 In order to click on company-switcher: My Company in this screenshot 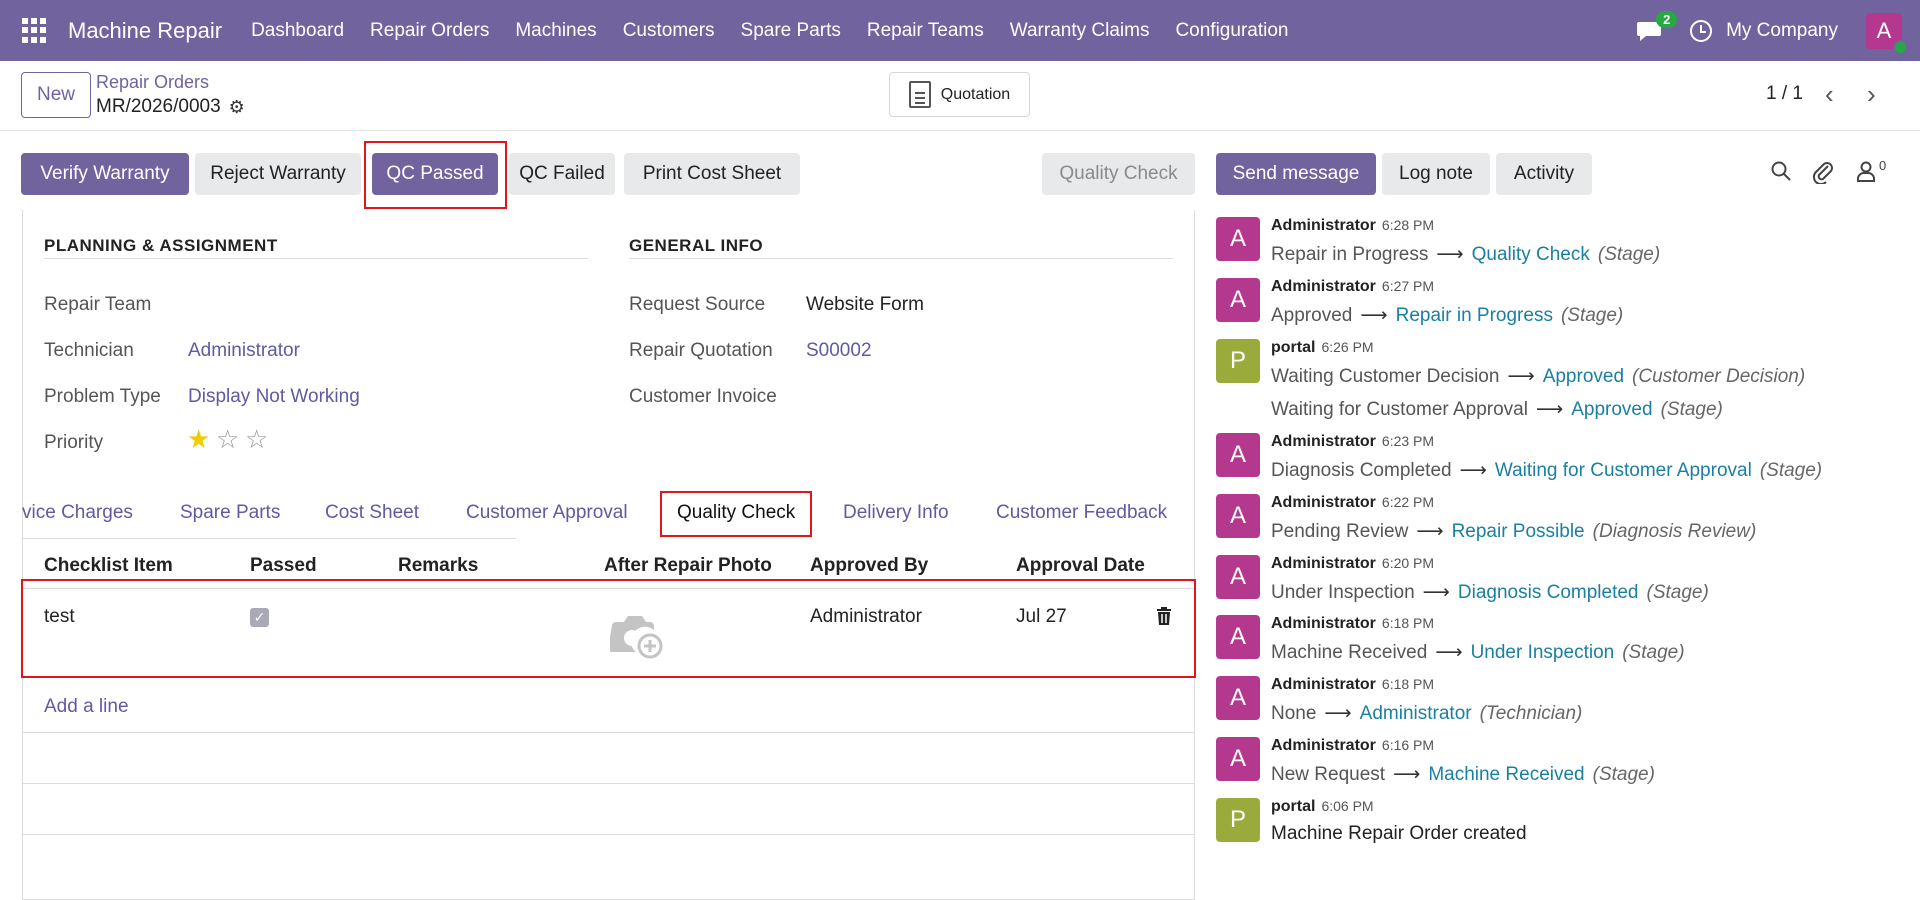, I will do `click(1782, 31)`.